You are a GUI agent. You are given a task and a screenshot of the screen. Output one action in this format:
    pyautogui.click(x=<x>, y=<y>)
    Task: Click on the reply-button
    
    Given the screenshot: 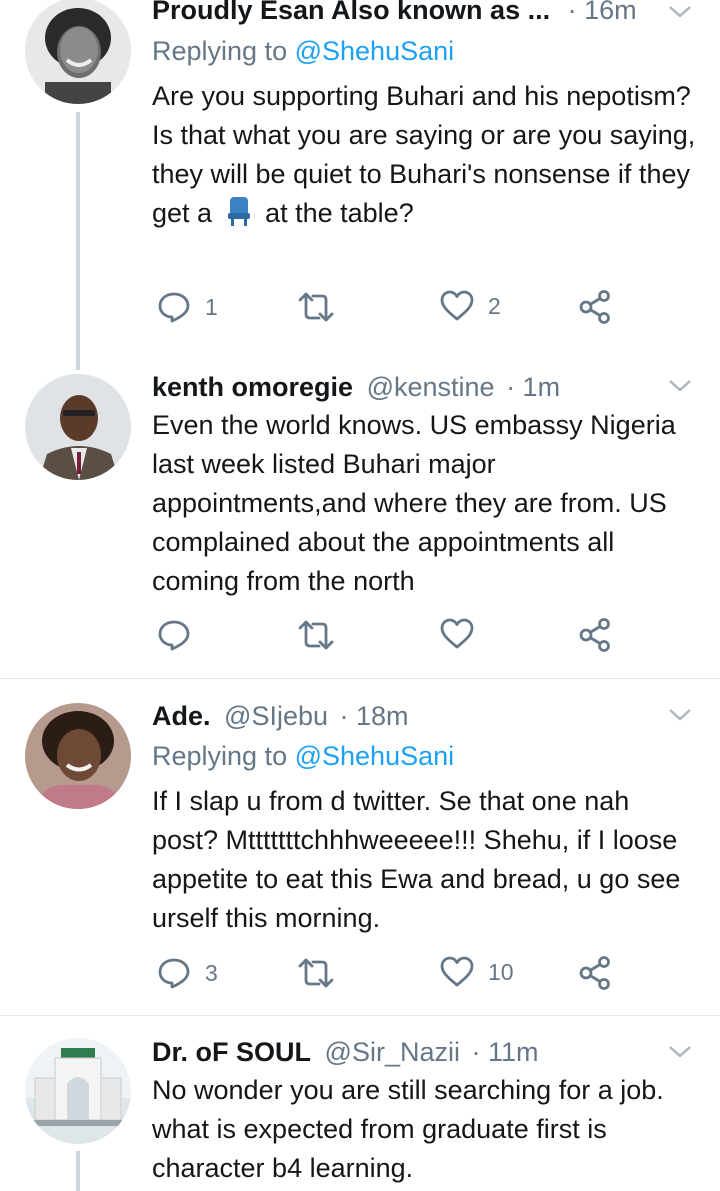 What is the action you would take?
    pyautogui.click(x=174, y=635)
    